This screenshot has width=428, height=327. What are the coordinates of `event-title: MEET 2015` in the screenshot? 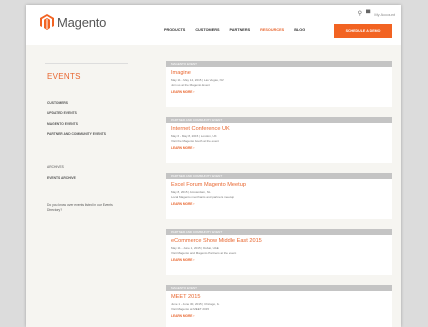 It's located at (279, 297).